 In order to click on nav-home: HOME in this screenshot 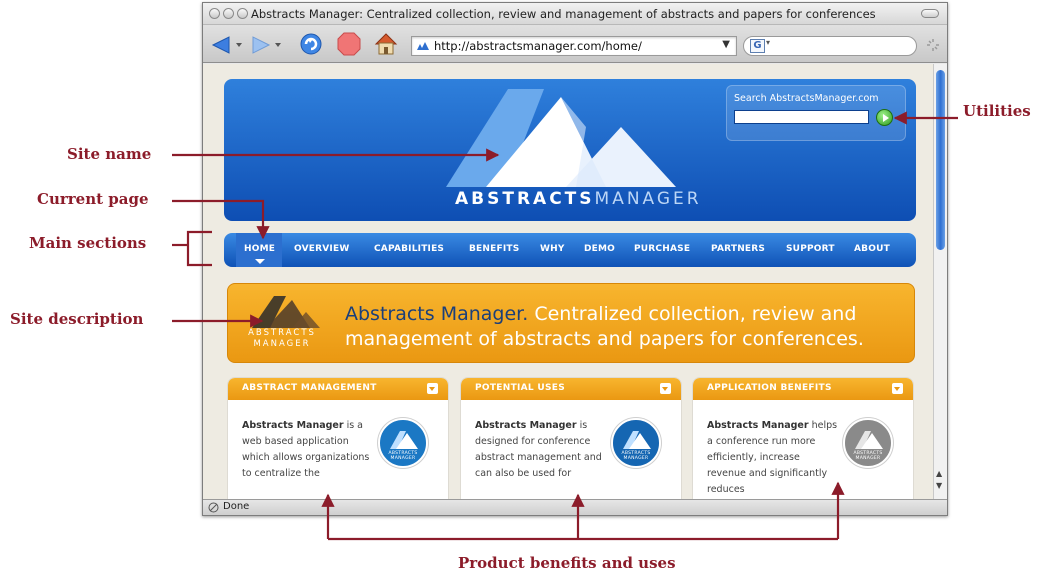, I will do `click(259, 249)`.